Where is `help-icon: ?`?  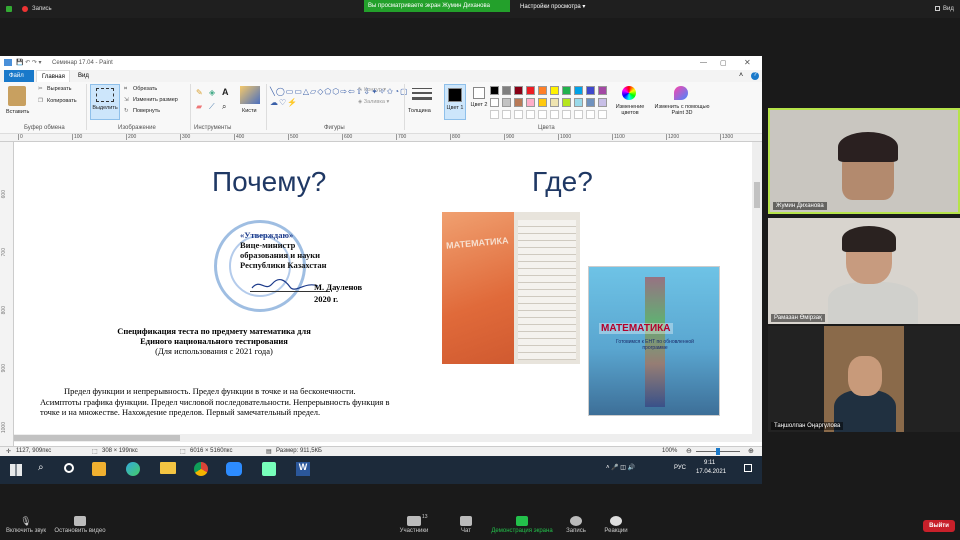 help-icon: ? is located at coordinates (755, 76).